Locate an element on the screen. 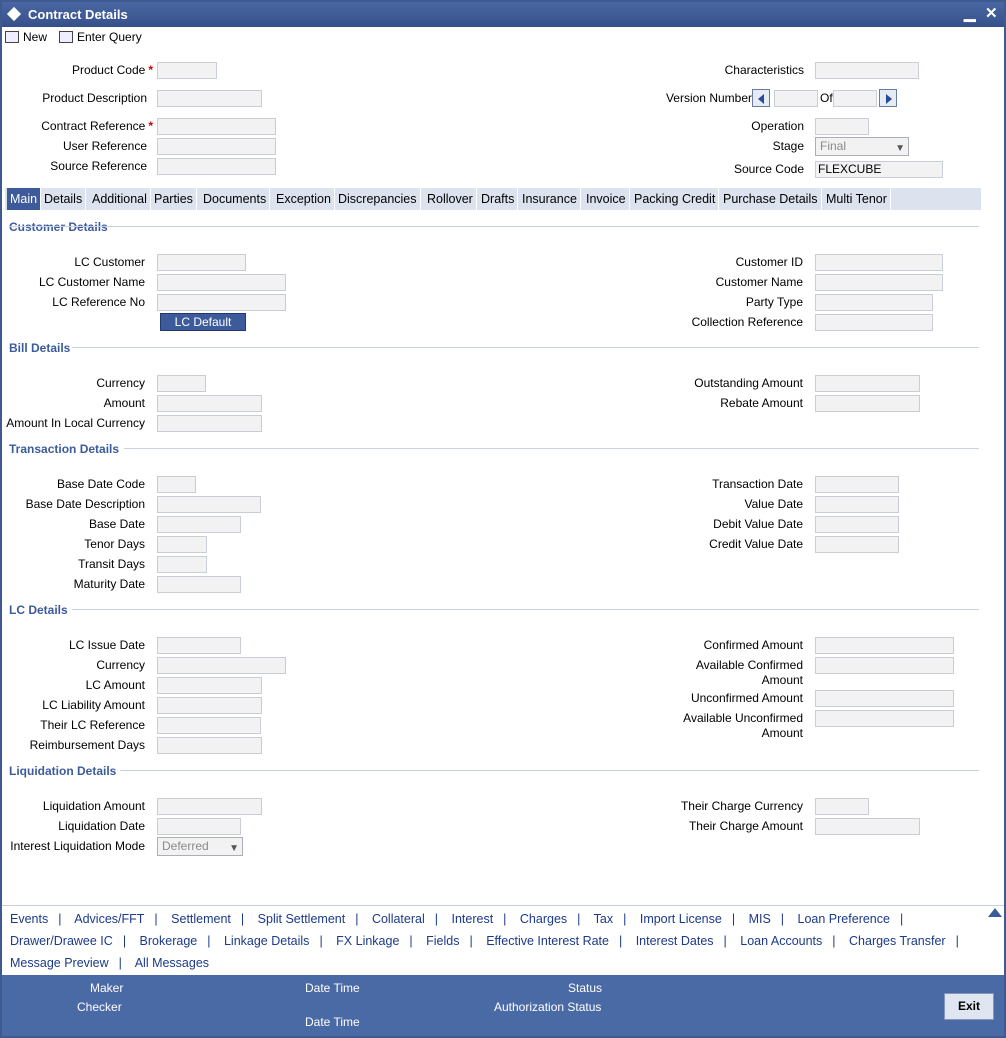 Image resolution: width=1006 pixels, height=1038 pixels. liquidation-date-input is located at coordinates (199, 826).